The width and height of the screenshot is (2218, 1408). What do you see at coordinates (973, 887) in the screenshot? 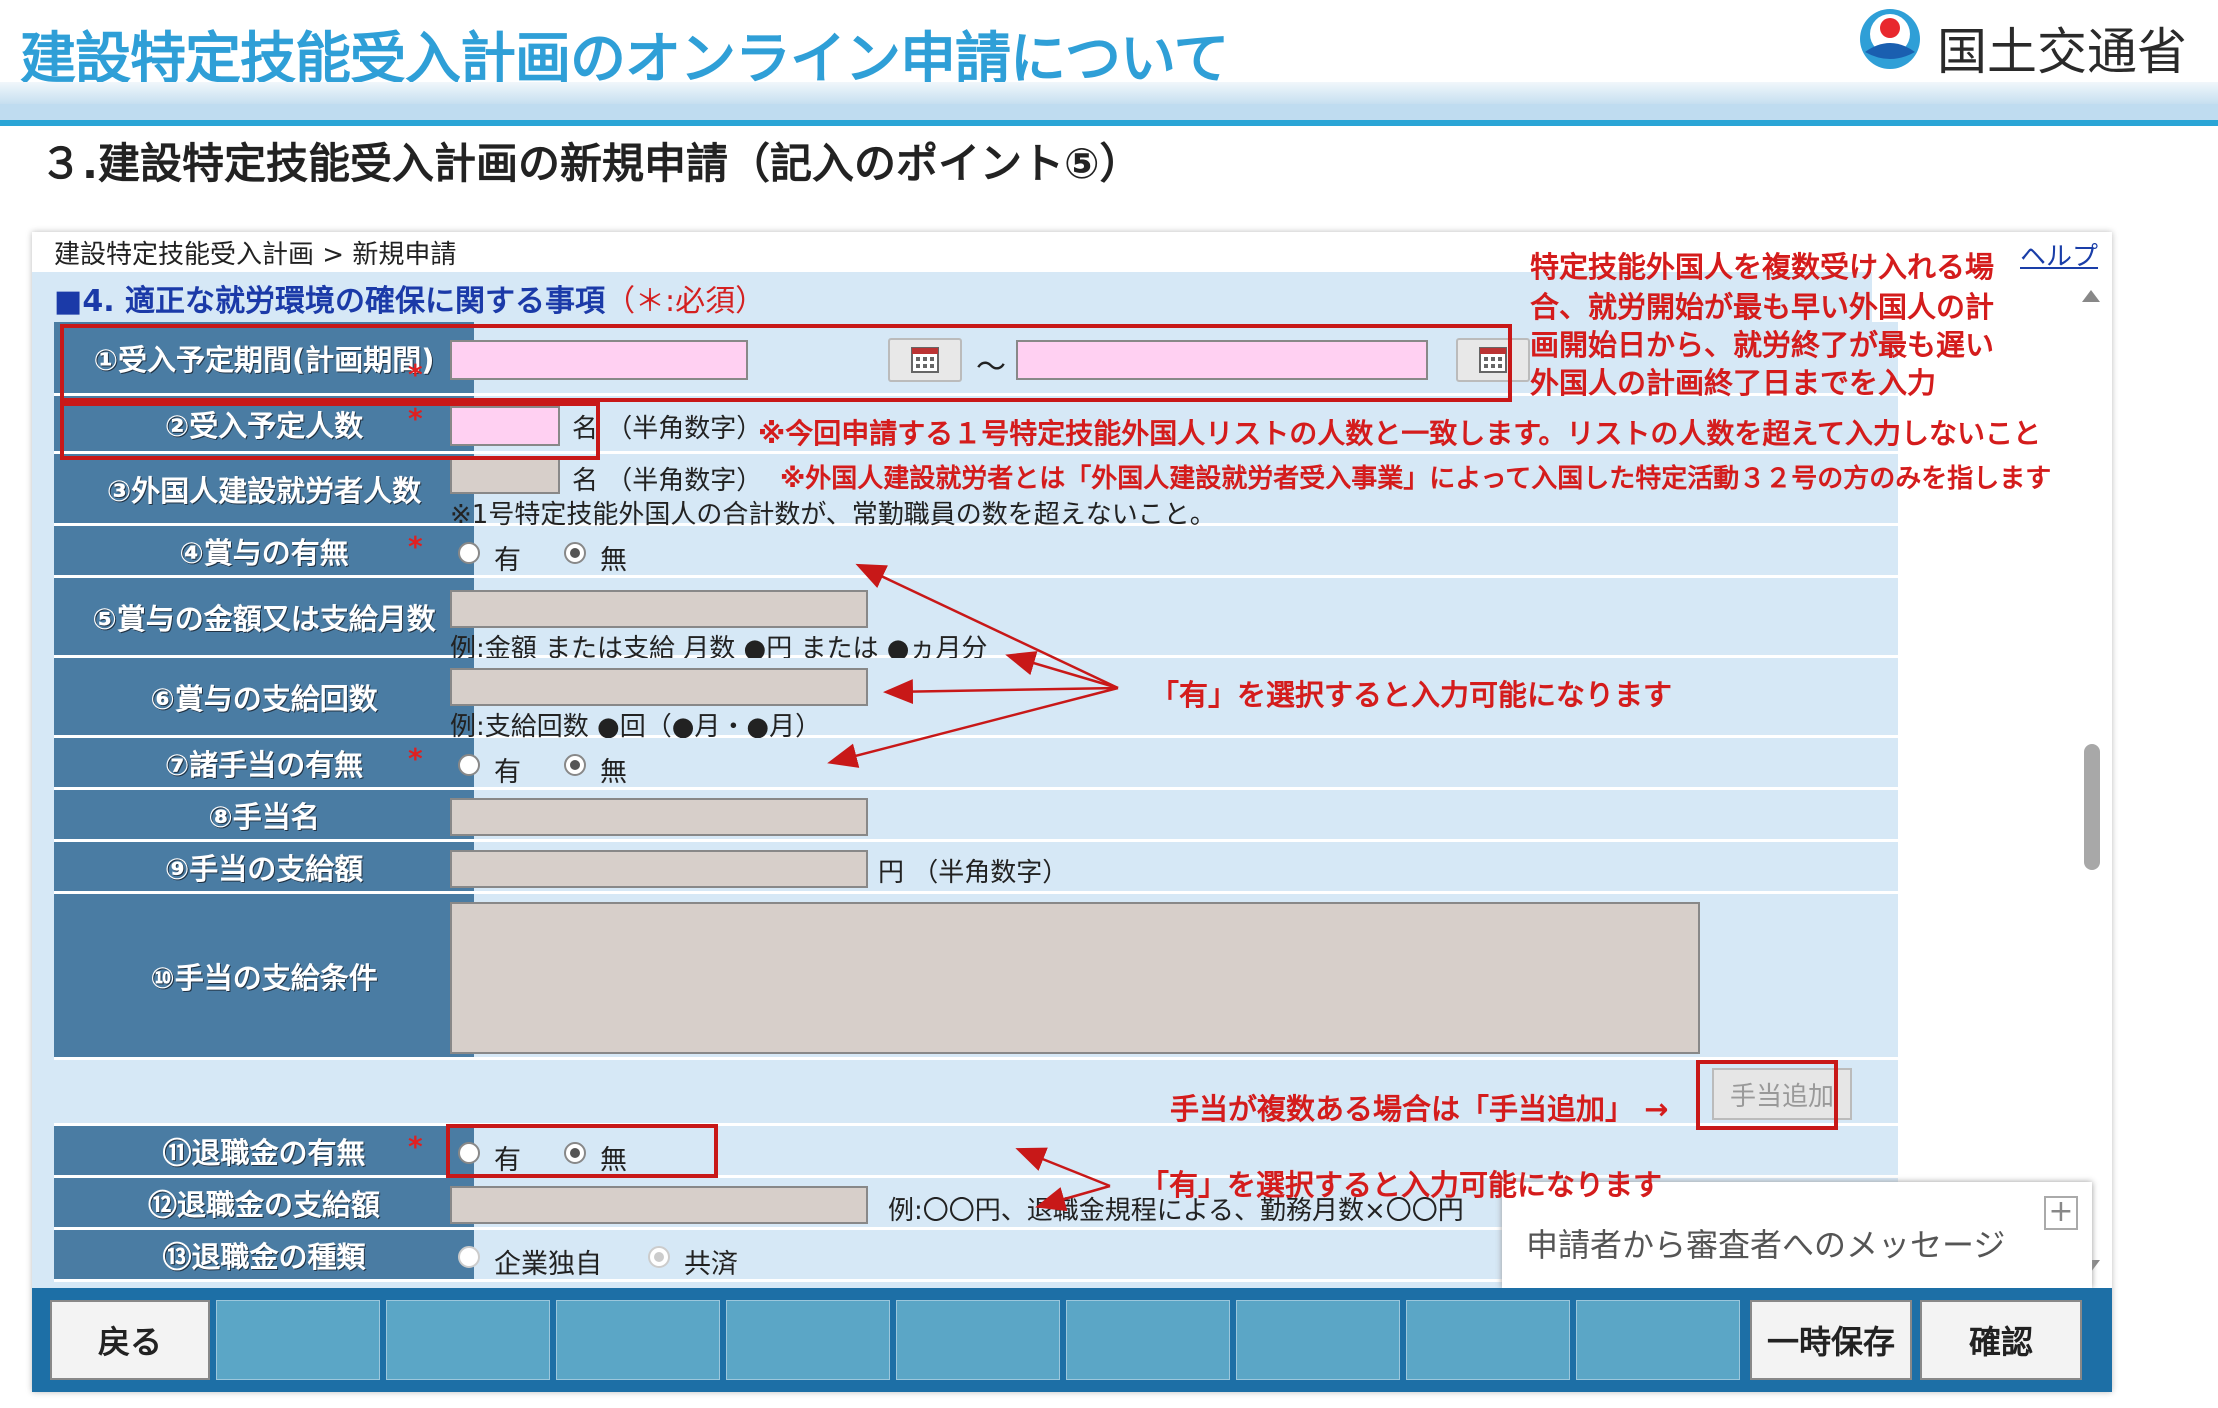
I see `annotation-arrows` at bounding box center [973, 887].